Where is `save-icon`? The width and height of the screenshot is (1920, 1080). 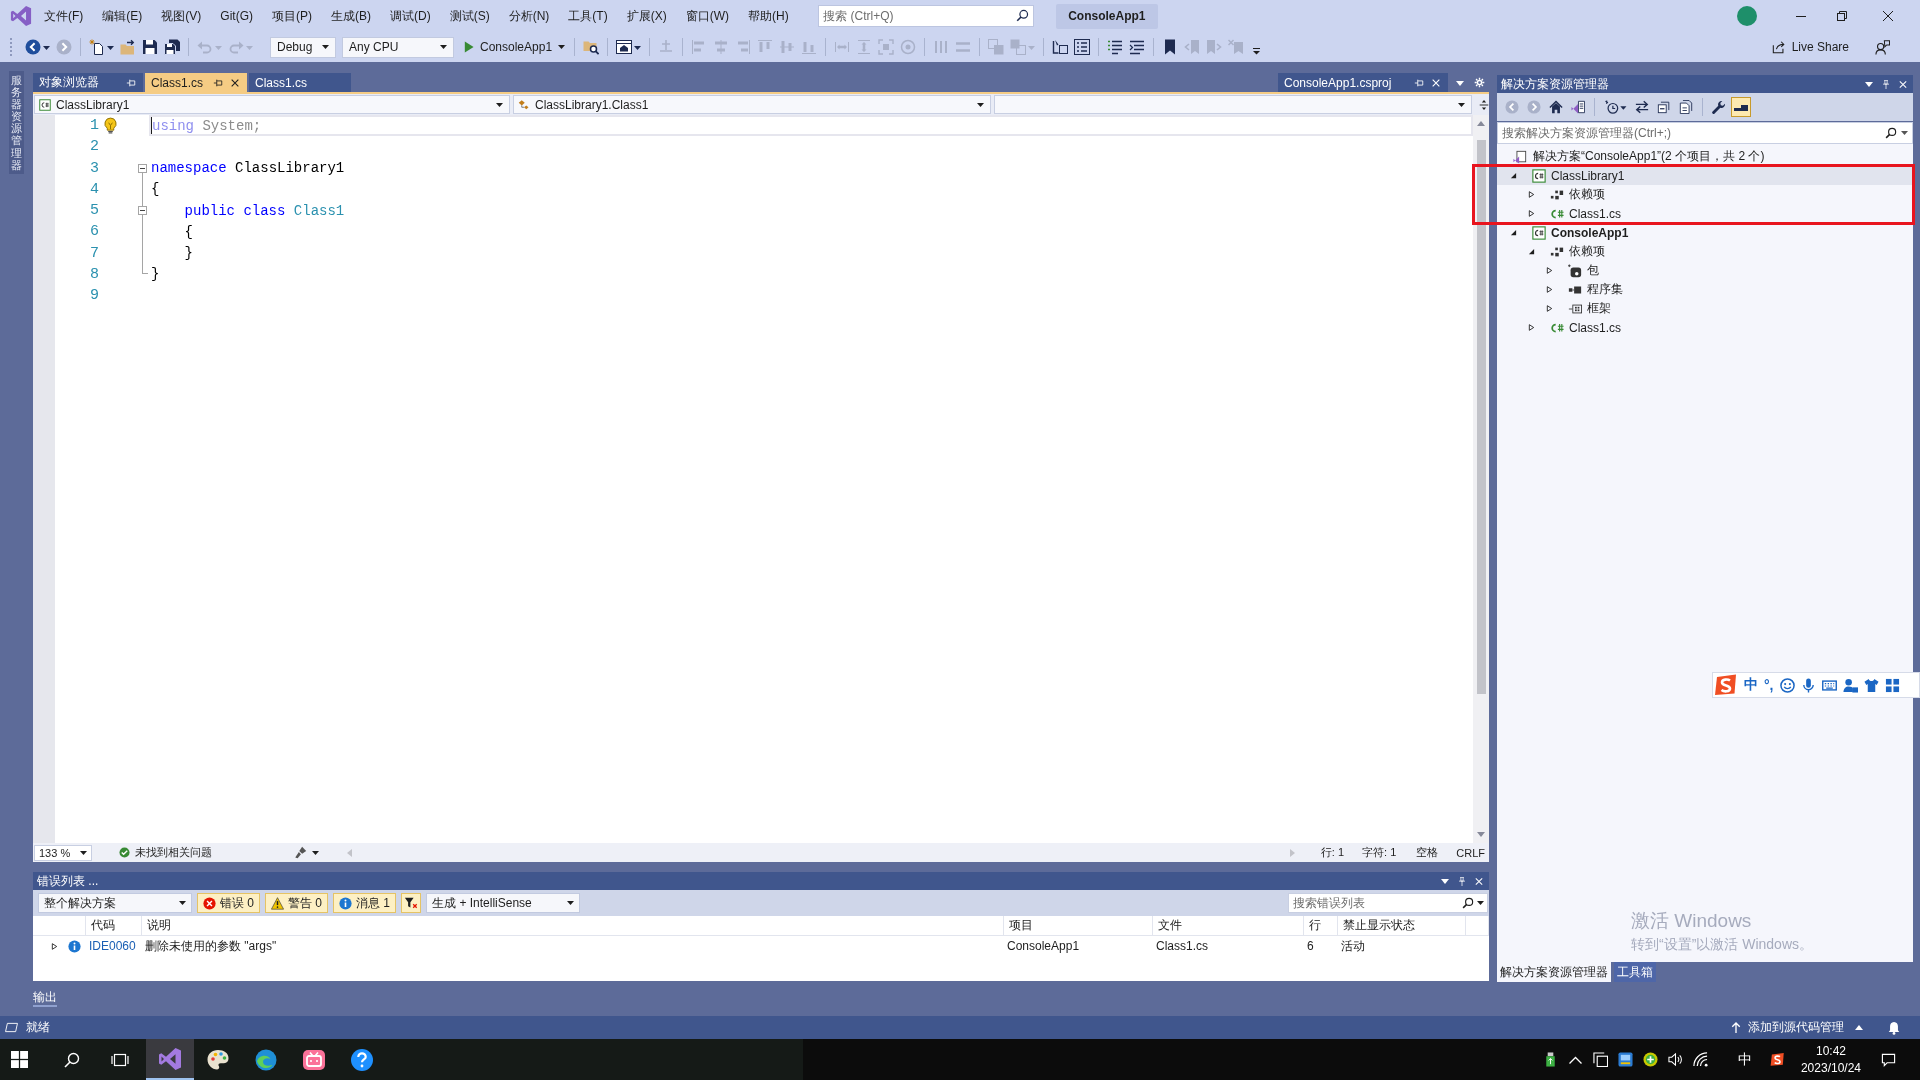 save-icon is located at coordinates (150, 47).